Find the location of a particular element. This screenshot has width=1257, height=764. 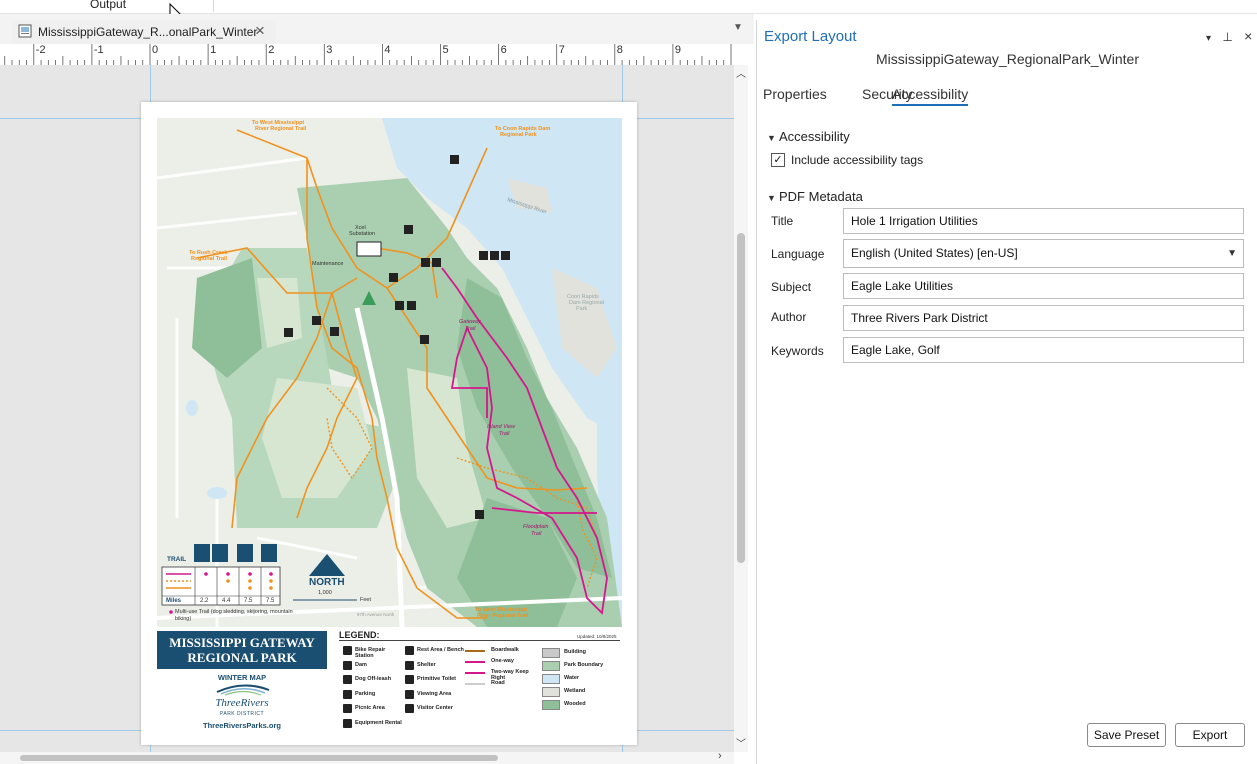

legend-label: One-way is located at coordinates (502, 661).